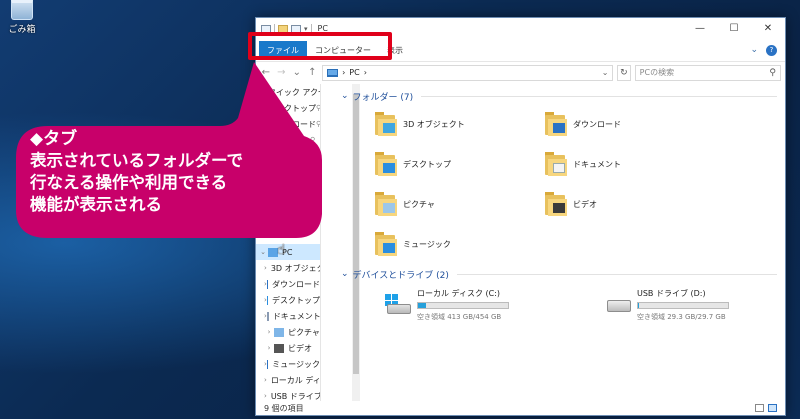 The image size is (800, 419). I want to click on nav-item-label: 3D オブジェクト, so click(295, 268).